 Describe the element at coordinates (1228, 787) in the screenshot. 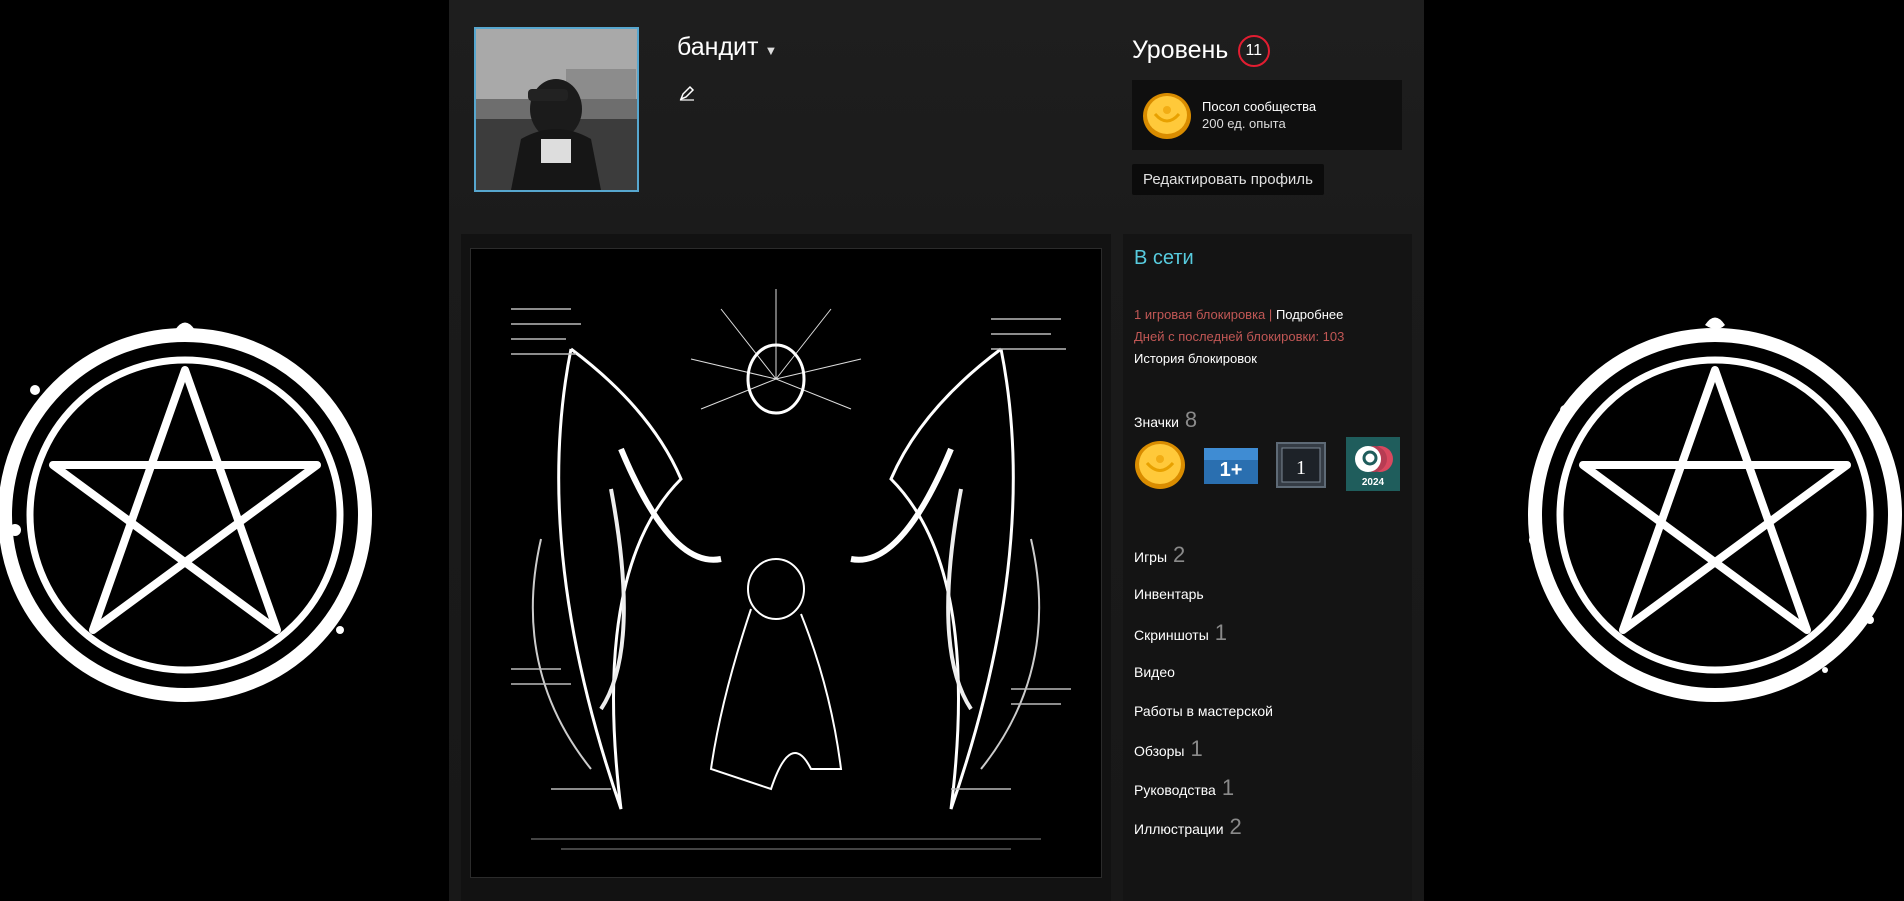

I see `nav-guides-count: 1` at that location.